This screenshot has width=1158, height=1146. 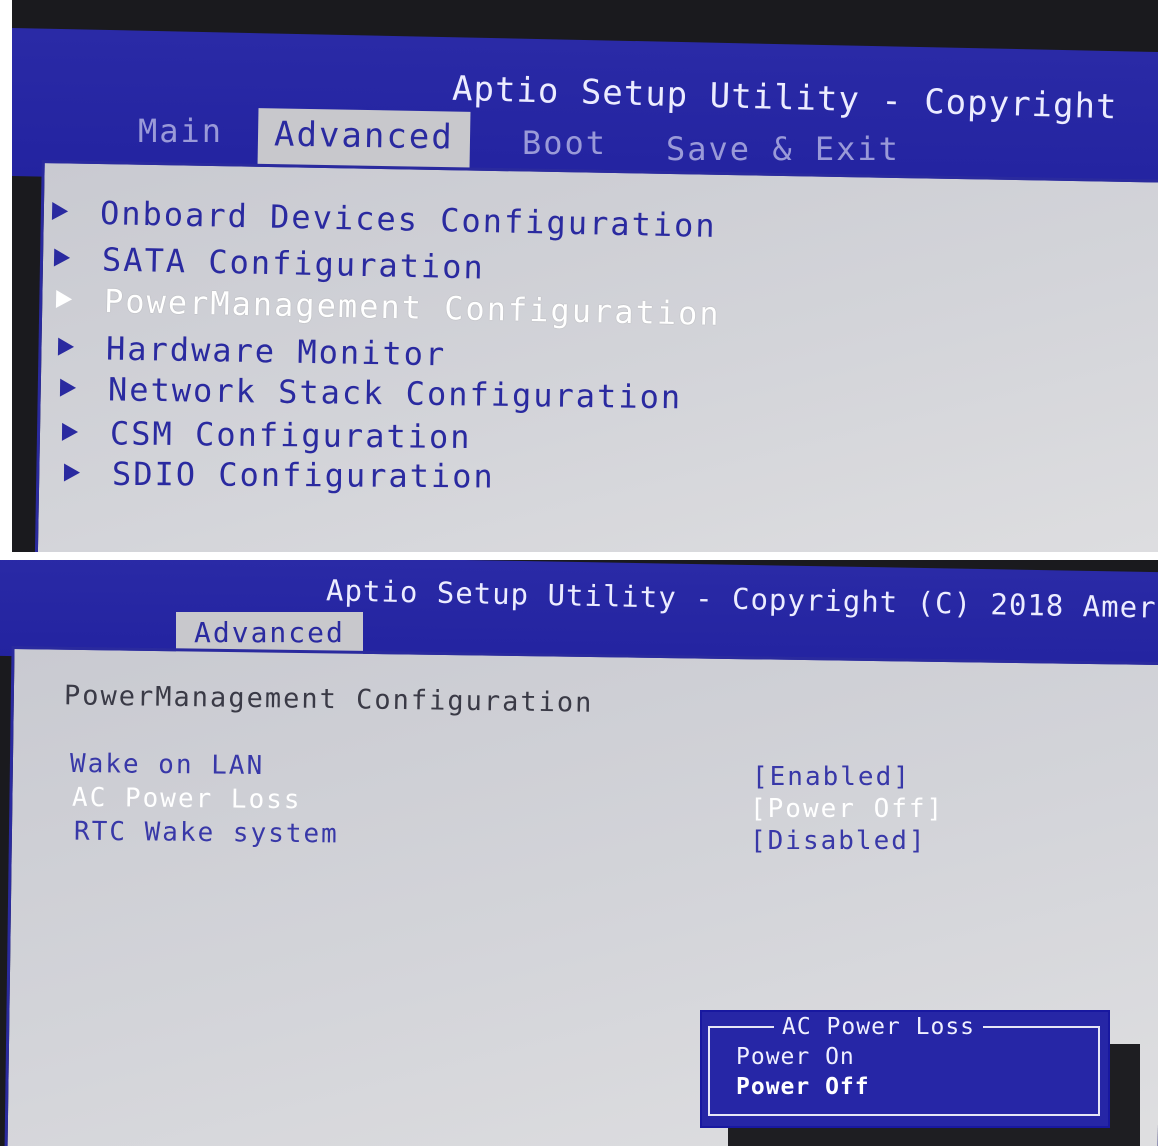 I want to click on popup-option-power-off: Power Off, so click(x=803, y=1087).